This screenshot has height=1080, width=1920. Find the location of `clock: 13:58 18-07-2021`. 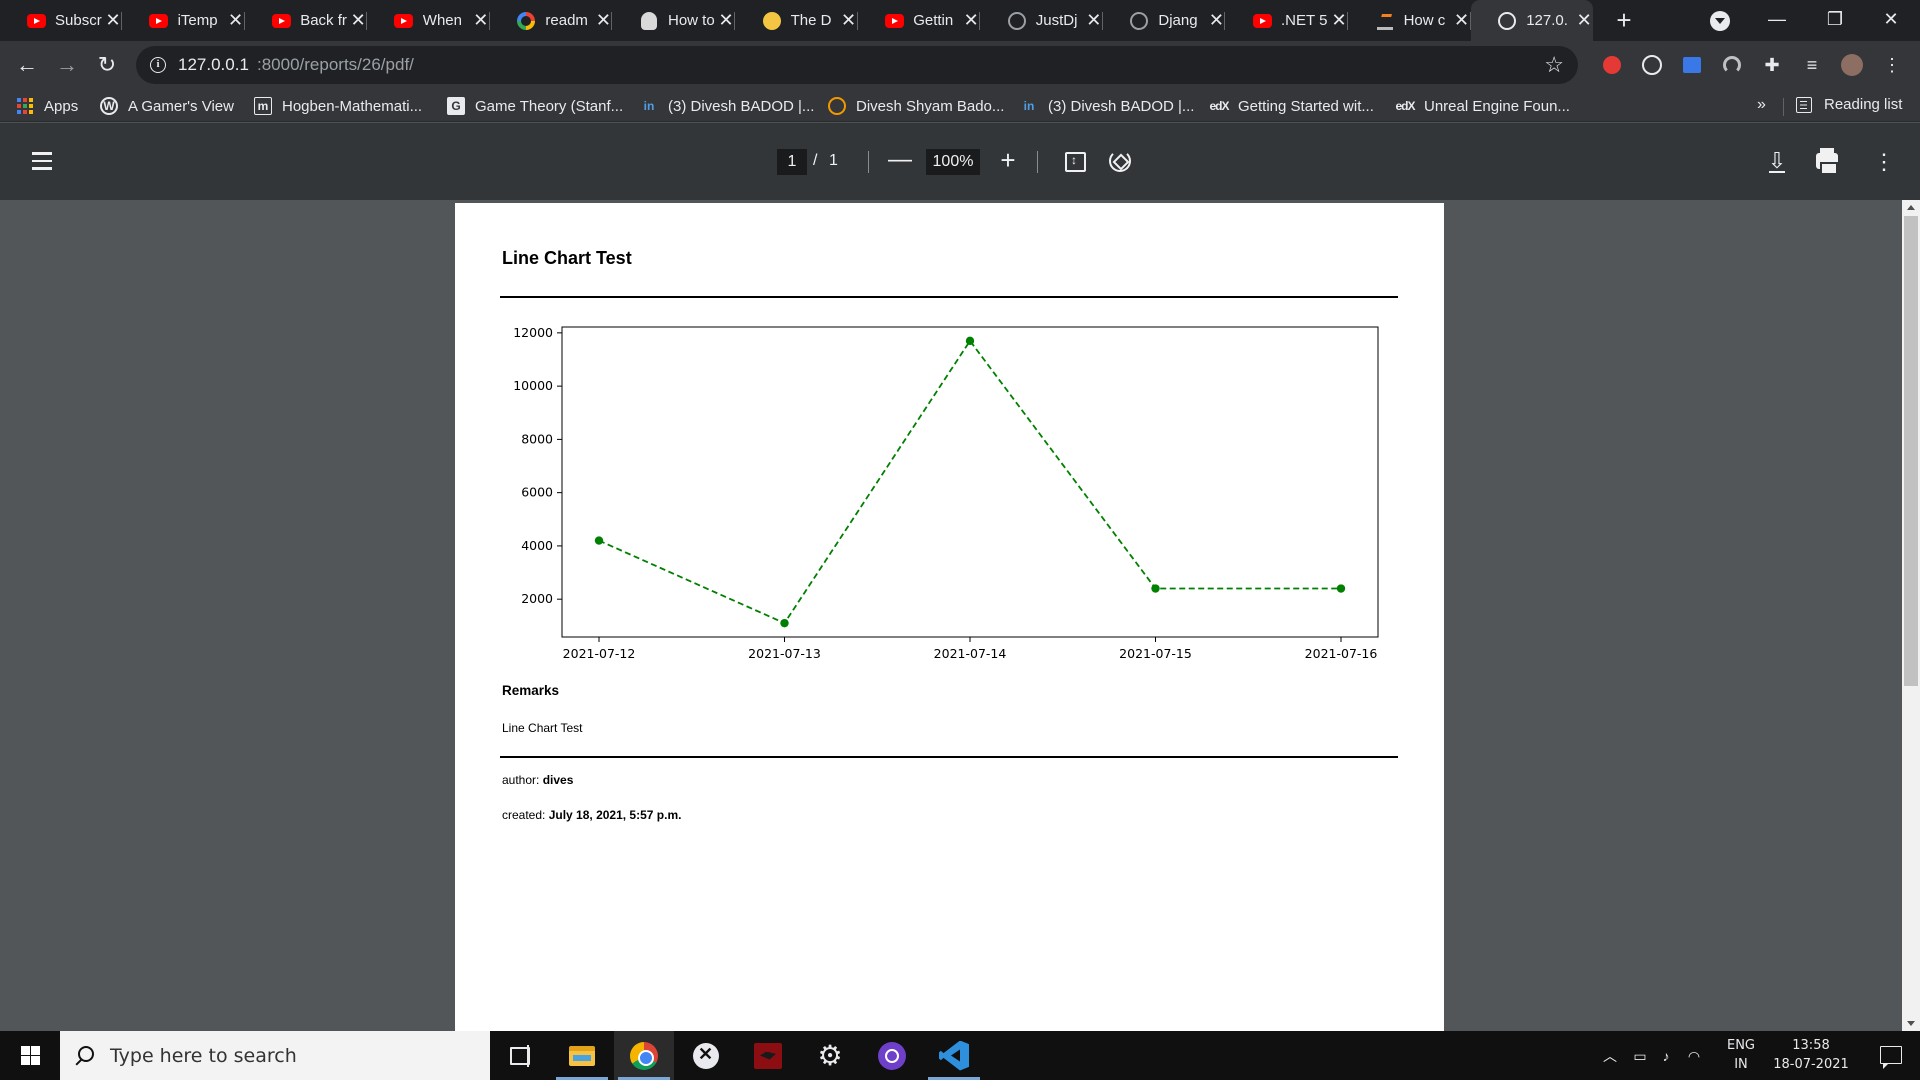

clock: 13:58 18-07-2021 is located at coordinates (1811, 1055).